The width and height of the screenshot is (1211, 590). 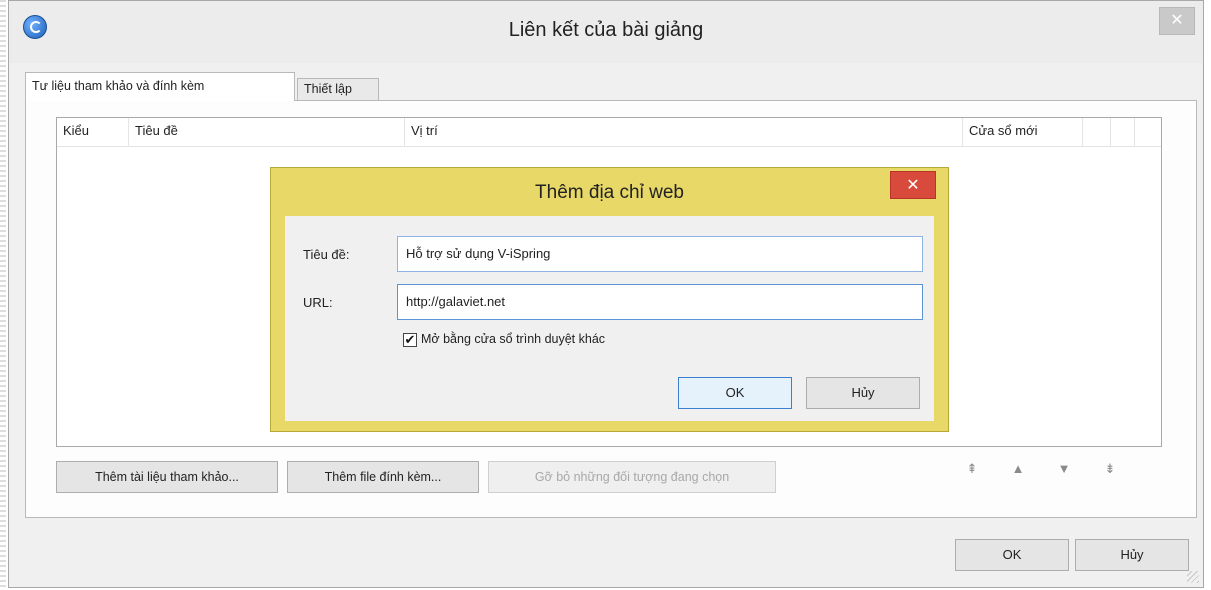 What do you see at coordinates (1110, 469) in the screenshot?
I see `move-bottom-icon: ⇟` at bounding box center [1110, 469].